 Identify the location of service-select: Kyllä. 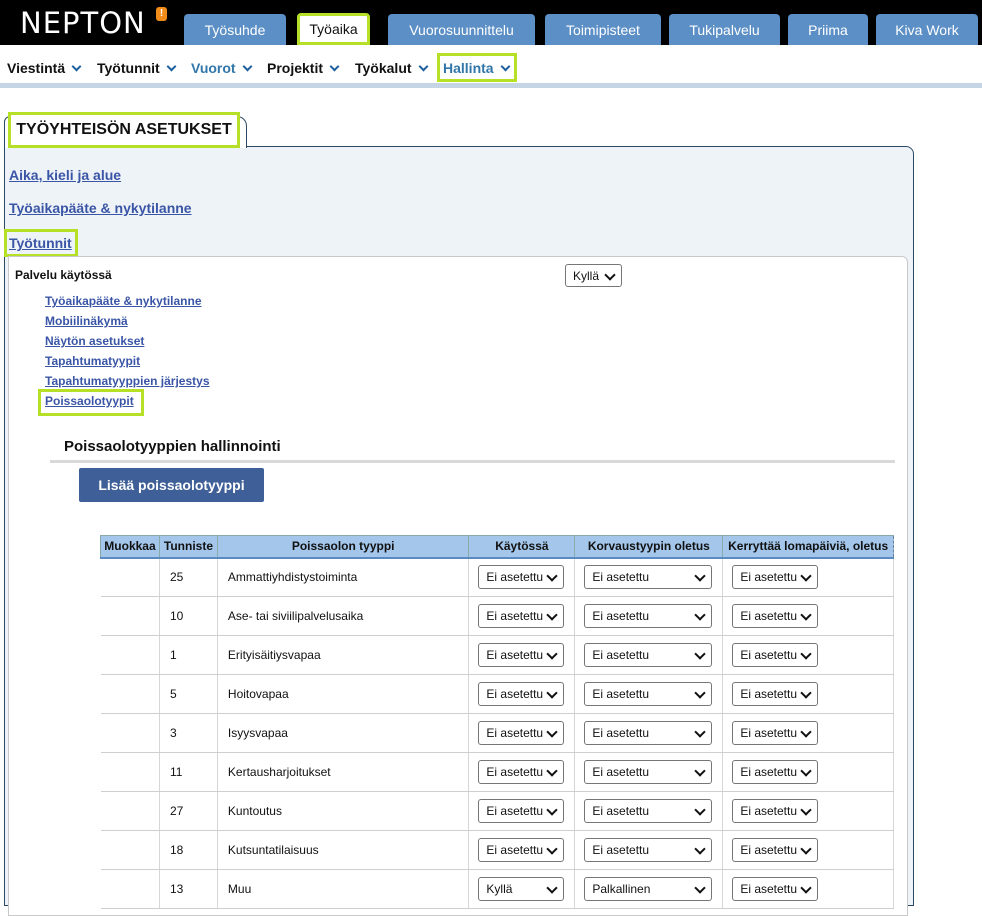
(593, 275).